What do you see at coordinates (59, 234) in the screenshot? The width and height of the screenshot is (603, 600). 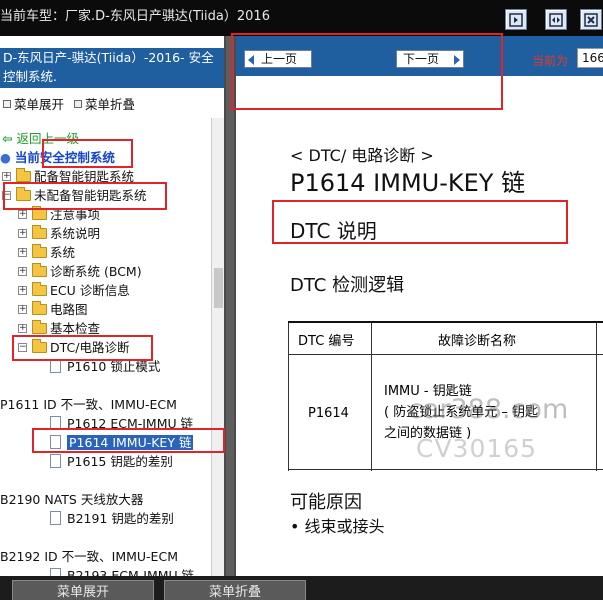 I see `tree-item: + 系统说明` at bounding box center [59, 234].